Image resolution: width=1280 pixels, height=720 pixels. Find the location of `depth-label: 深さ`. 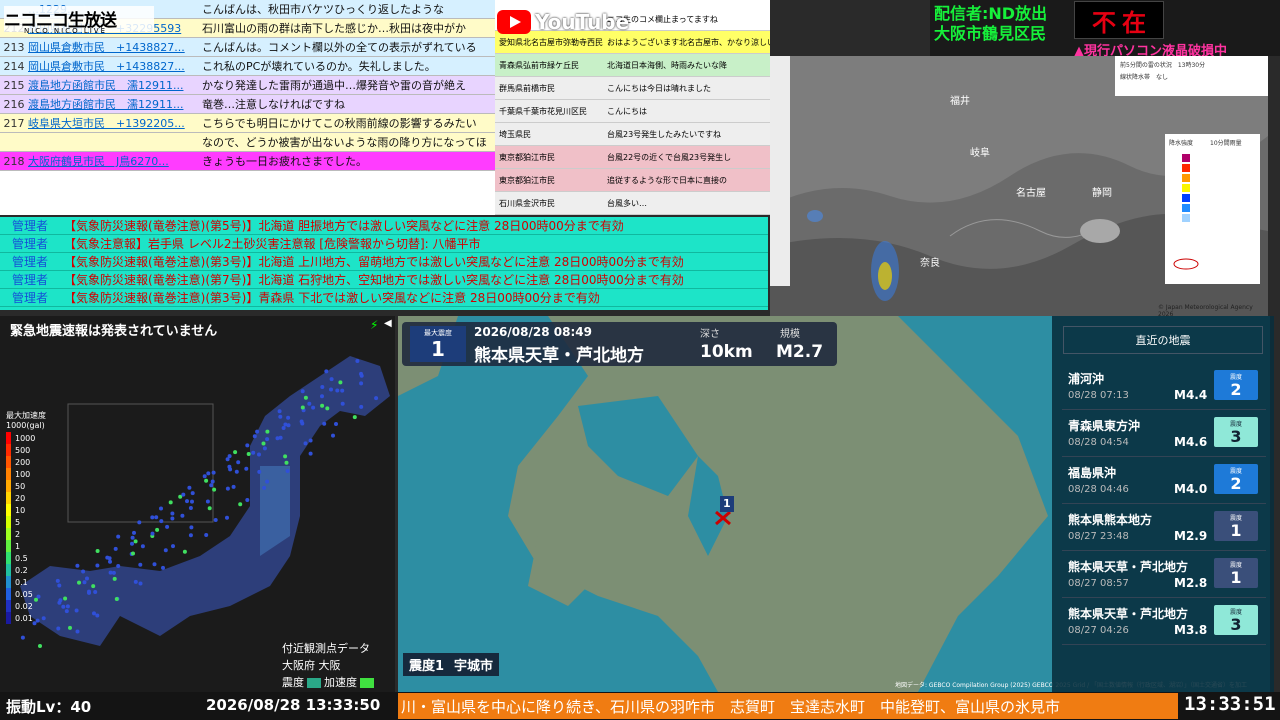

depth-label: 深さ is located at coordinates (710, 334).